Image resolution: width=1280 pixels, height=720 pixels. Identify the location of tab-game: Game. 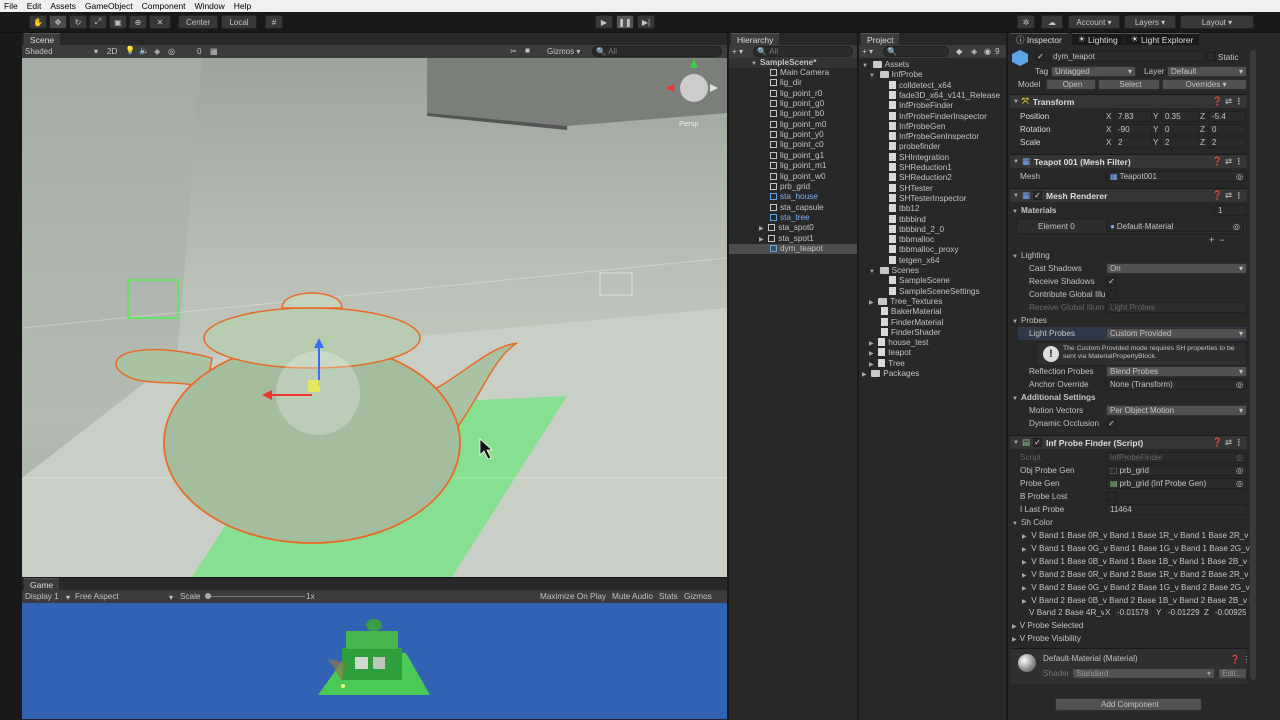
(42, 584).